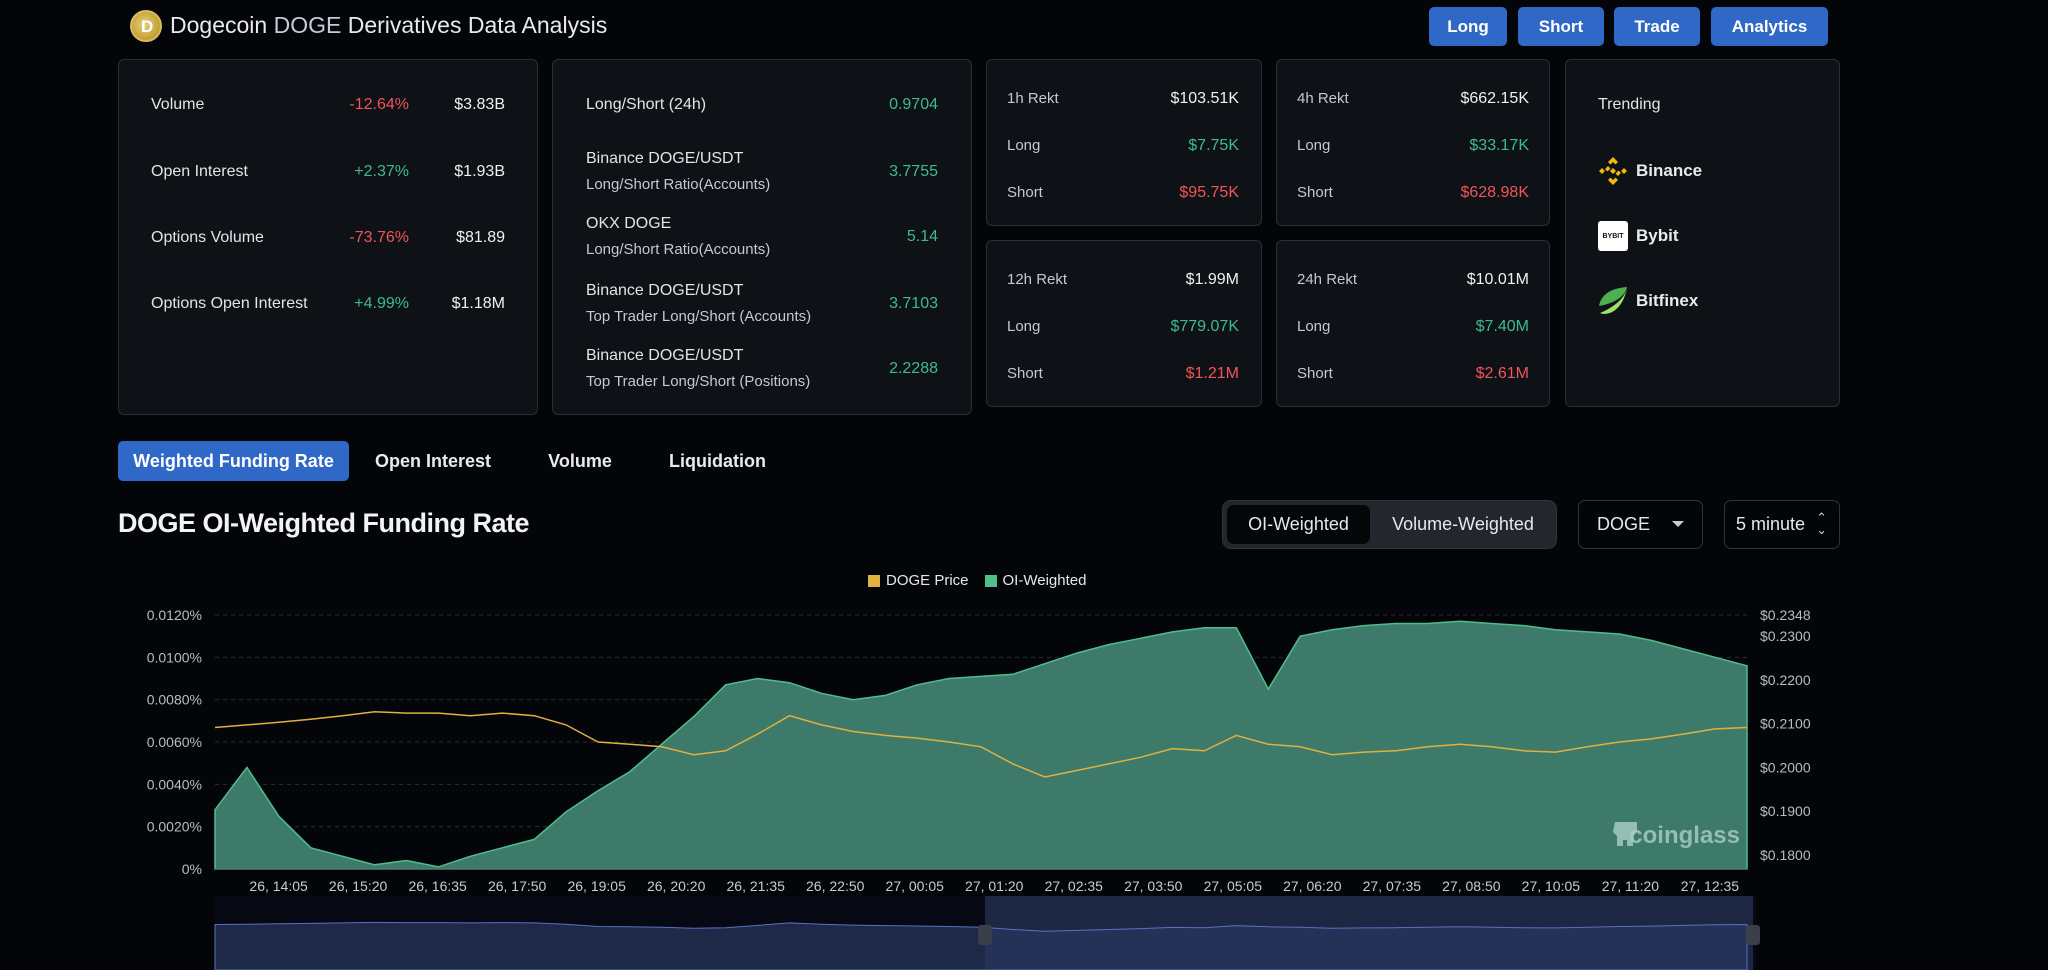  I want to click on trending-card: Trending Binance BYBIT Bybit Bitfinex, so click(1702, 233).